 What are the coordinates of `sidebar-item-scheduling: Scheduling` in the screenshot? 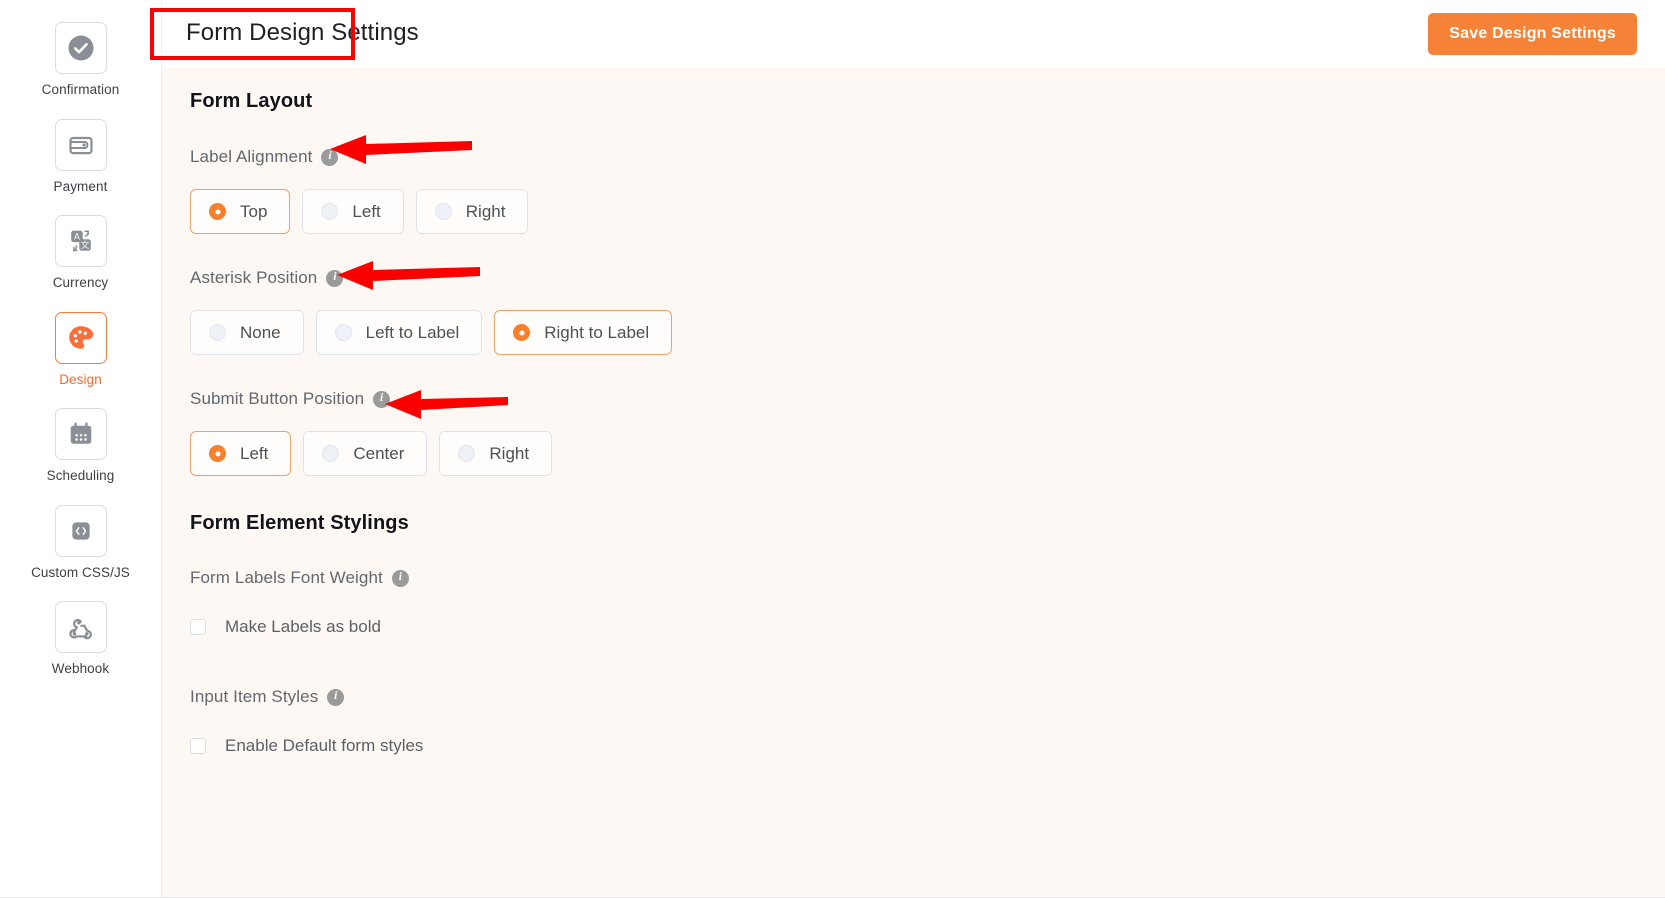 It's located at (80, 445).